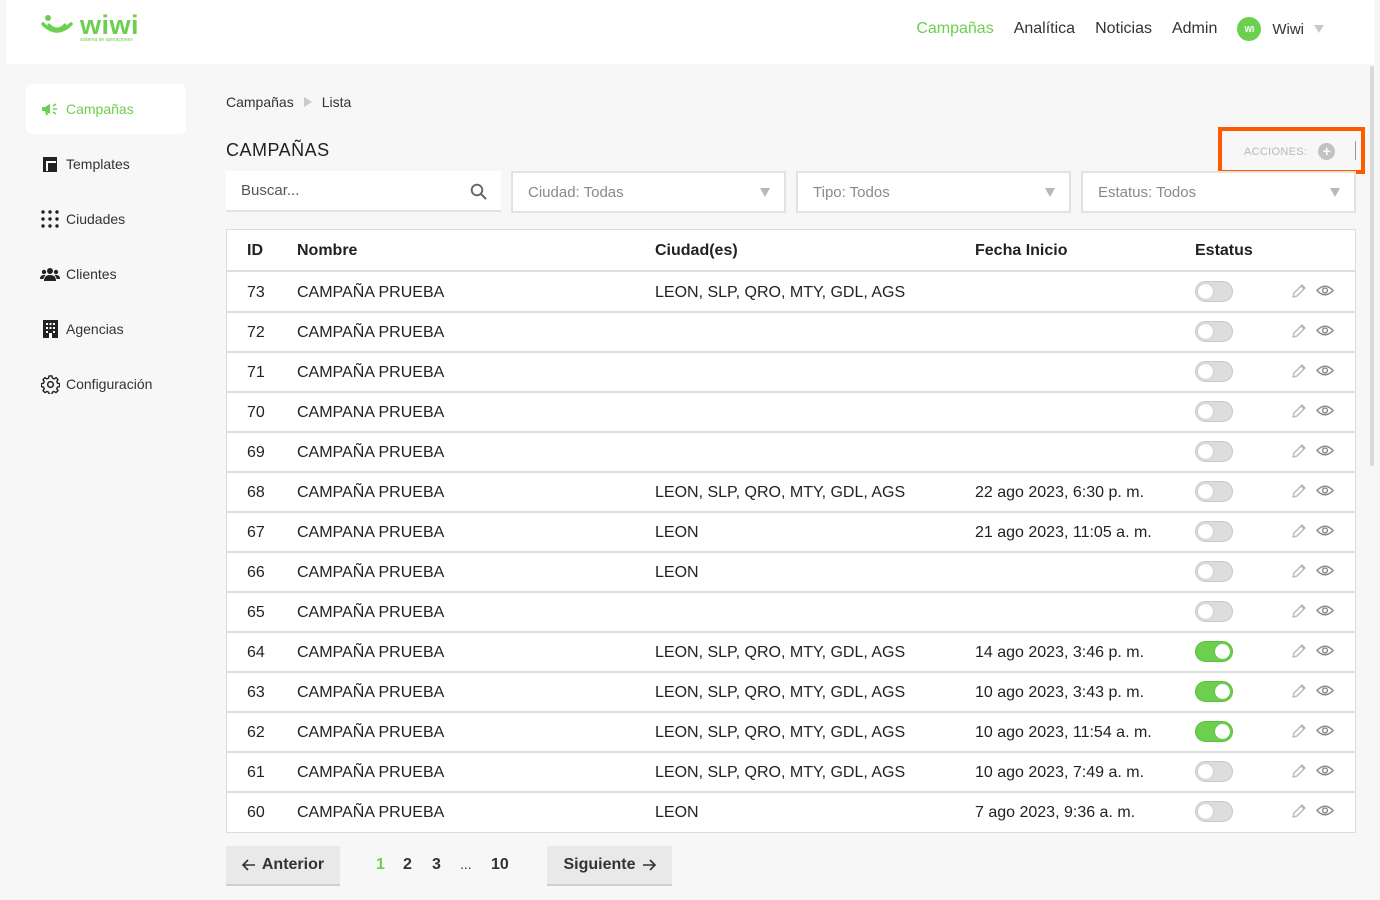 The image size is (1380, 900). I want to click on header-estatus: Estatus, so click(1224, 251).